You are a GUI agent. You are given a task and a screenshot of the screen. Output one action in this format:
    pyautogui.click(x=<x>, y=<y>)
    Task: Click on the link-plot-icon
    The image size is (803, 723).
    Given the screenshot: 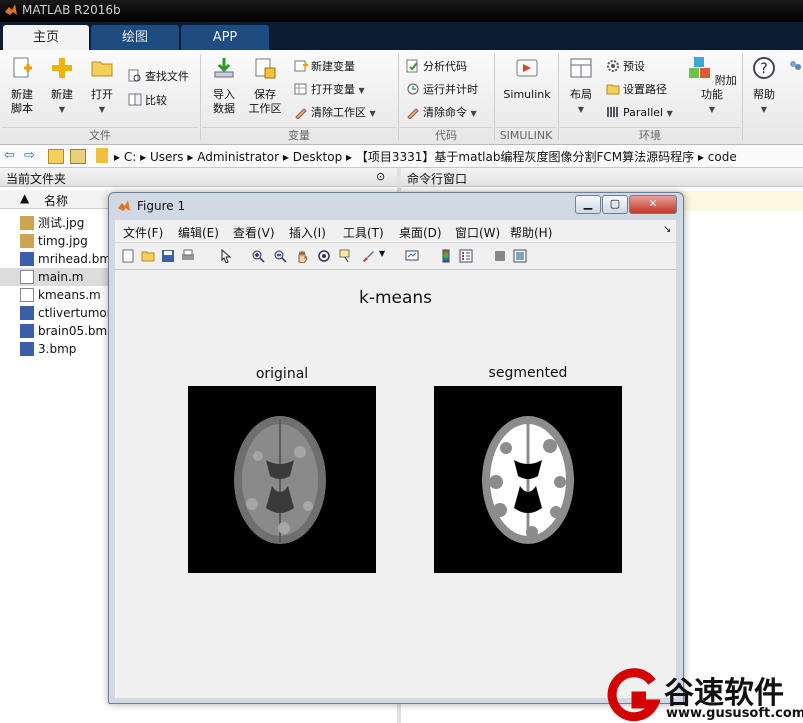 What is the action you would take?
    pyautogui.click(x=412, y=256)
    